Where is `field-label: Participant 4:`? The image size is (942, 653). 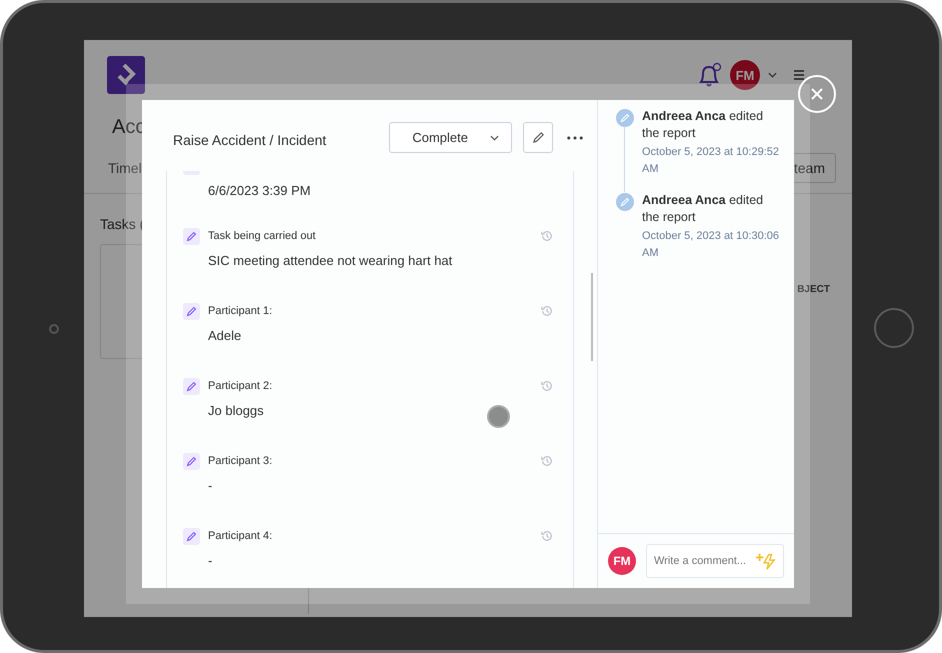 field-label: Participant 4: is located at coordinates (240, 536).